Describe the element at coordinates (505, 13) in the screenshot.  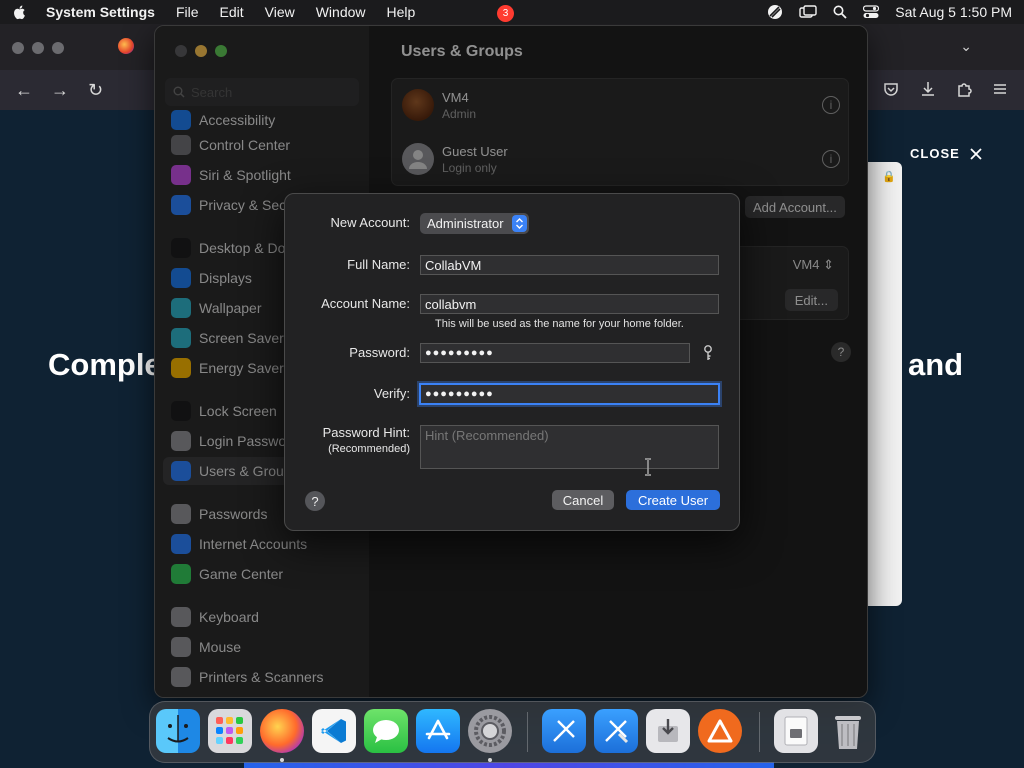
I see `notification-badge: 3` at that location.